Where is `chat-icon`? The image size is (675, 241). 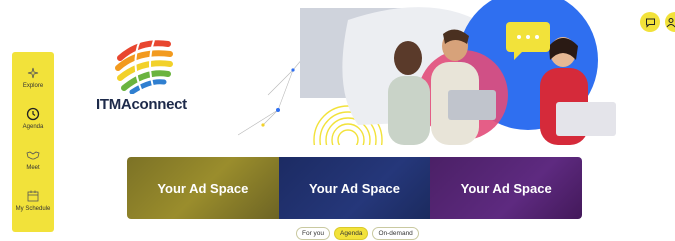 chat-icon is located at coordinates (650, 23).